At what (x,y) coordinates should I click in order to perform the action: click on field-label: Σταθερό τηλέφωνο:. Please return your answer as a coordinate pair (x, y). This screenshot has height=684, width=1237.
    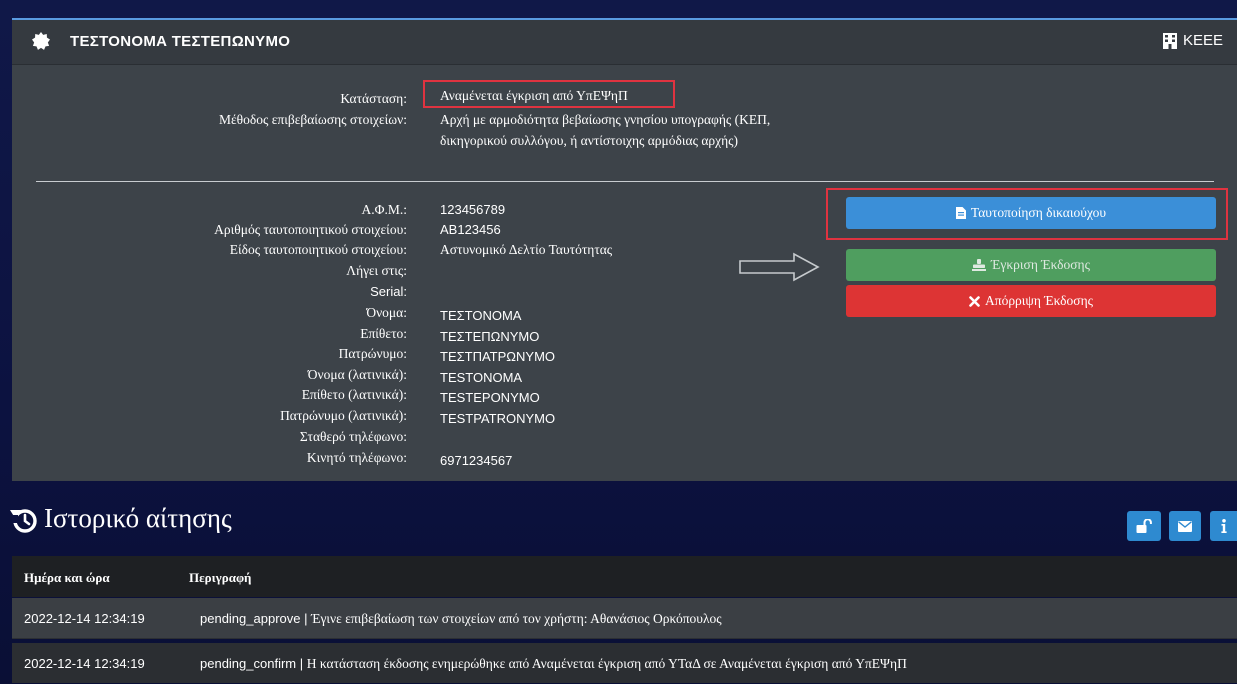
    Looking at the image, I should click on (353, 436).